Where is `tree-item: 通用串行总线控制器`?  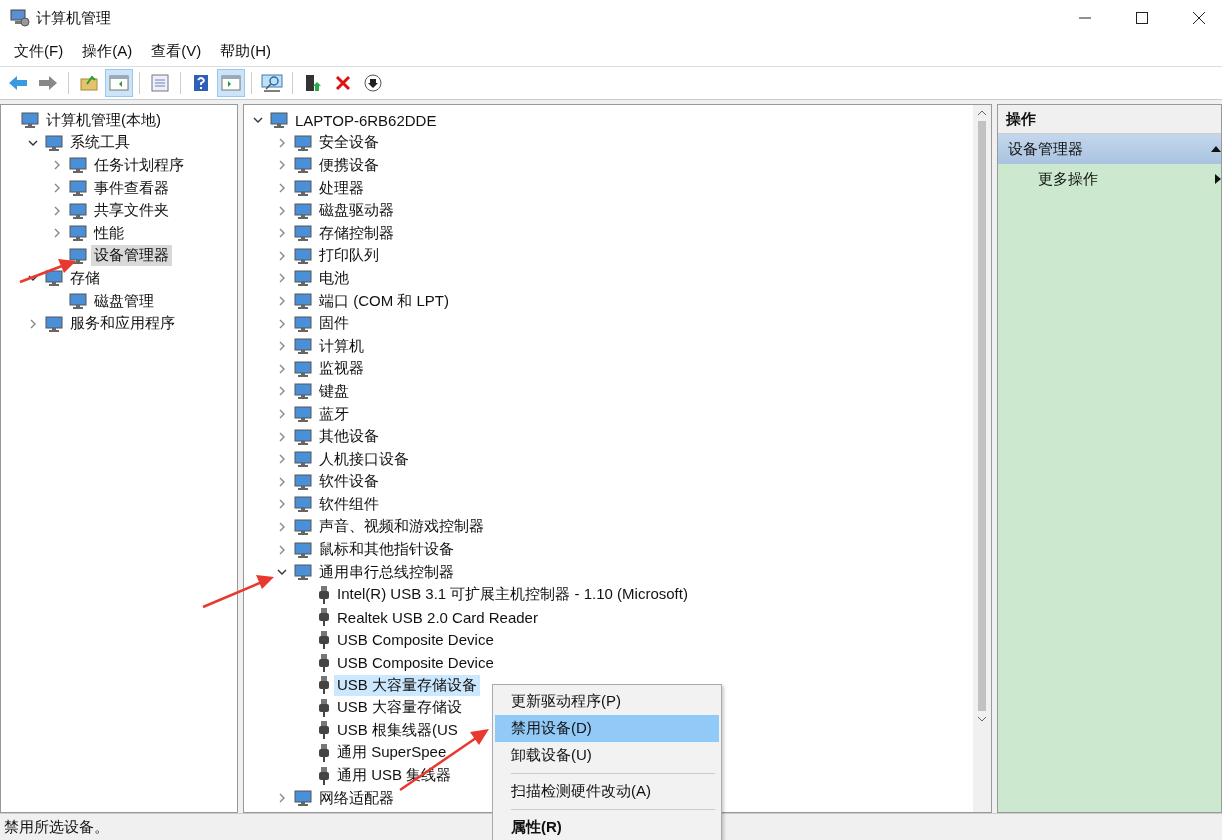
tree-item: 通用串行总线控制器 is located at coordinates (386, 572).